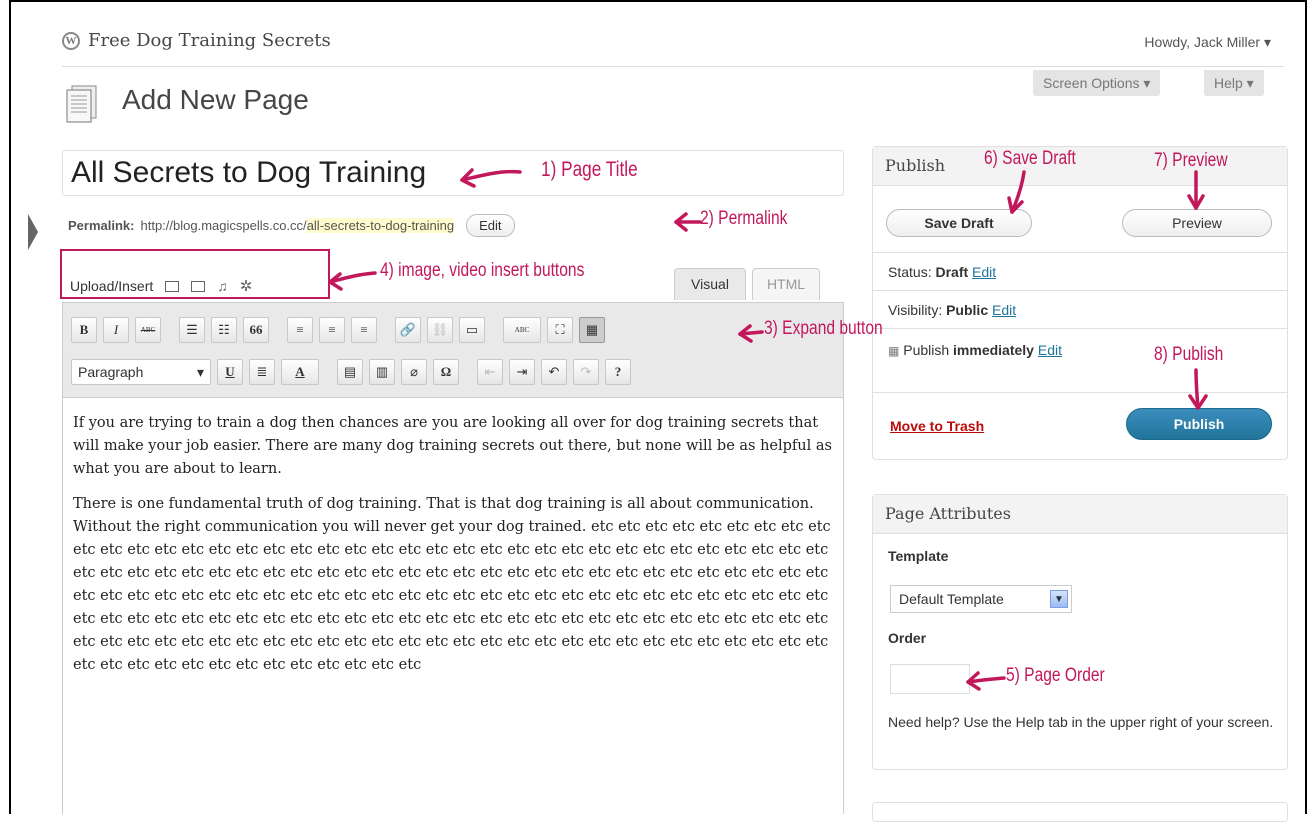 This screenshot has width=1309, height=822. What do you see at coordinates (937, 426) in the screenshot?
I see `move-to-trash-link: Move to Trash` at bounding box center [937, 426].